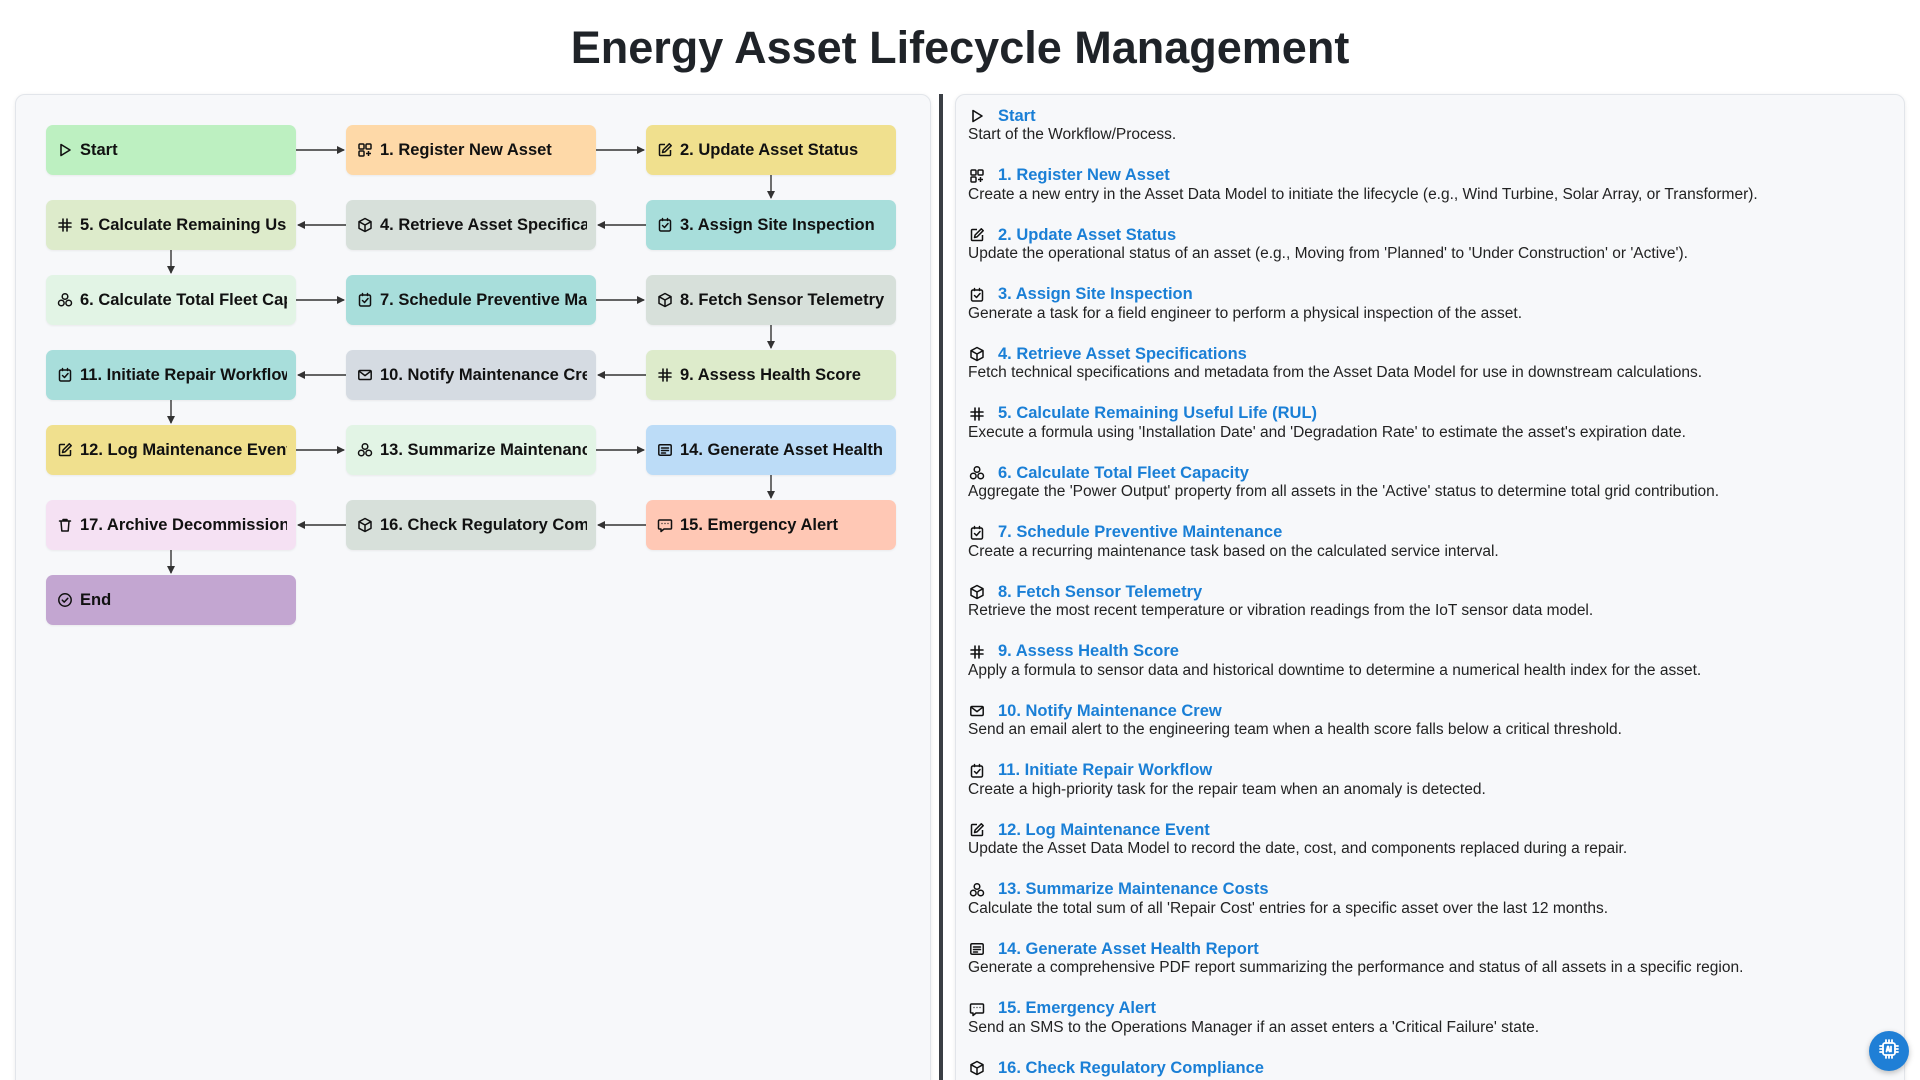 The height and width of the screenshot is (1080, 1920). I want to click on flow-node-step-7: 7. Schedule Preventive Maintenance, so click(471, 300).